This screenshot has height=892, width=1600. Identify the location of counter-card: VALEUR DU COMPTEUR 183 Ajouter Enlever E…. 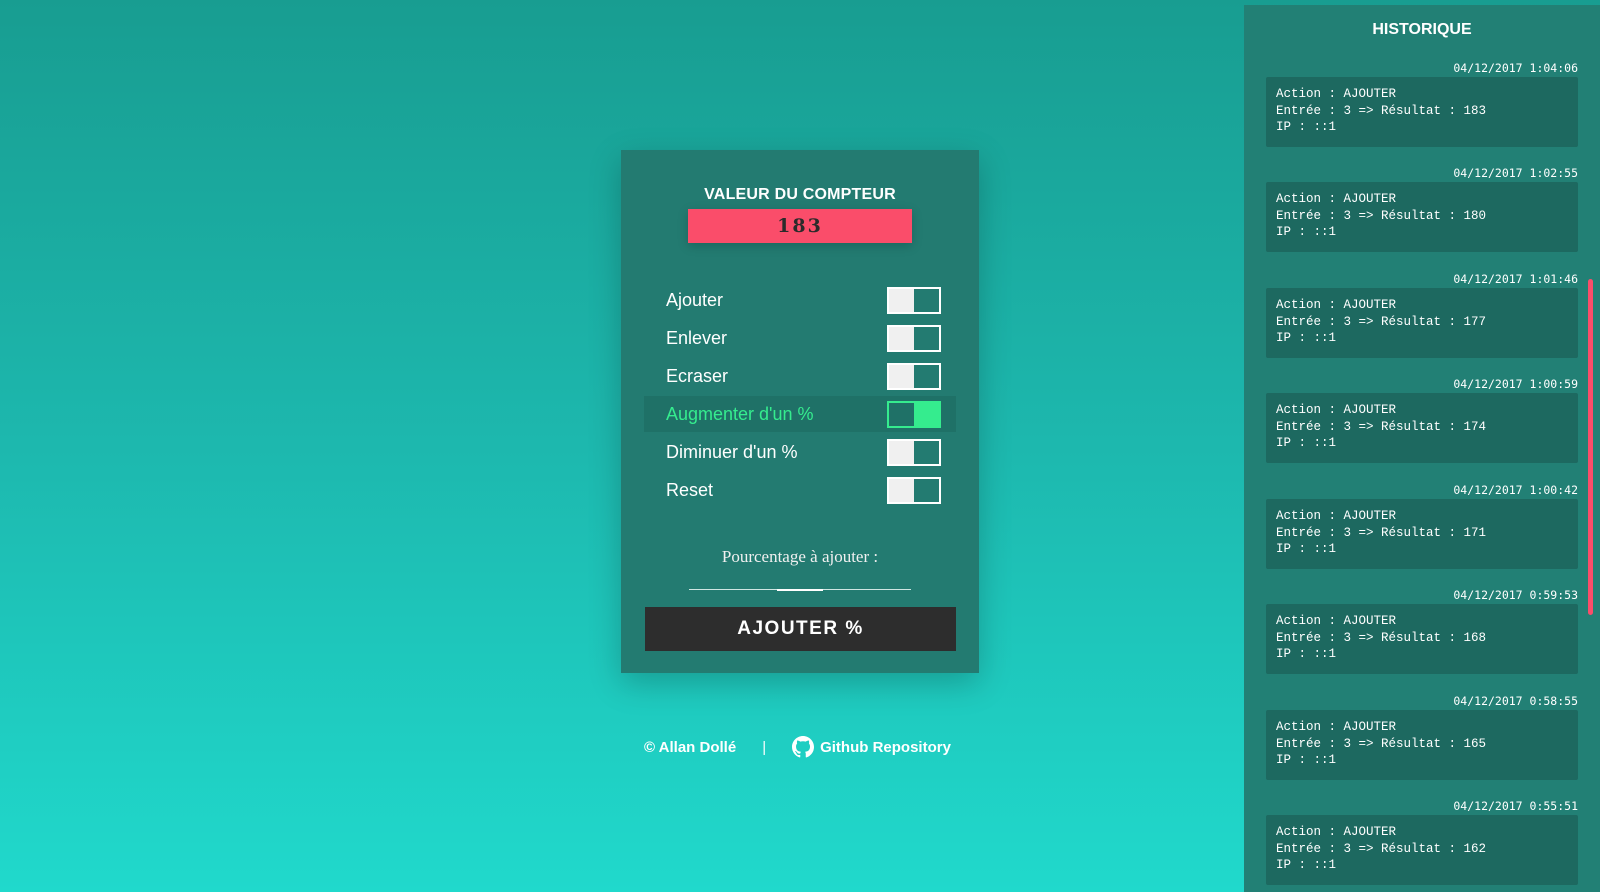
(800, 411).